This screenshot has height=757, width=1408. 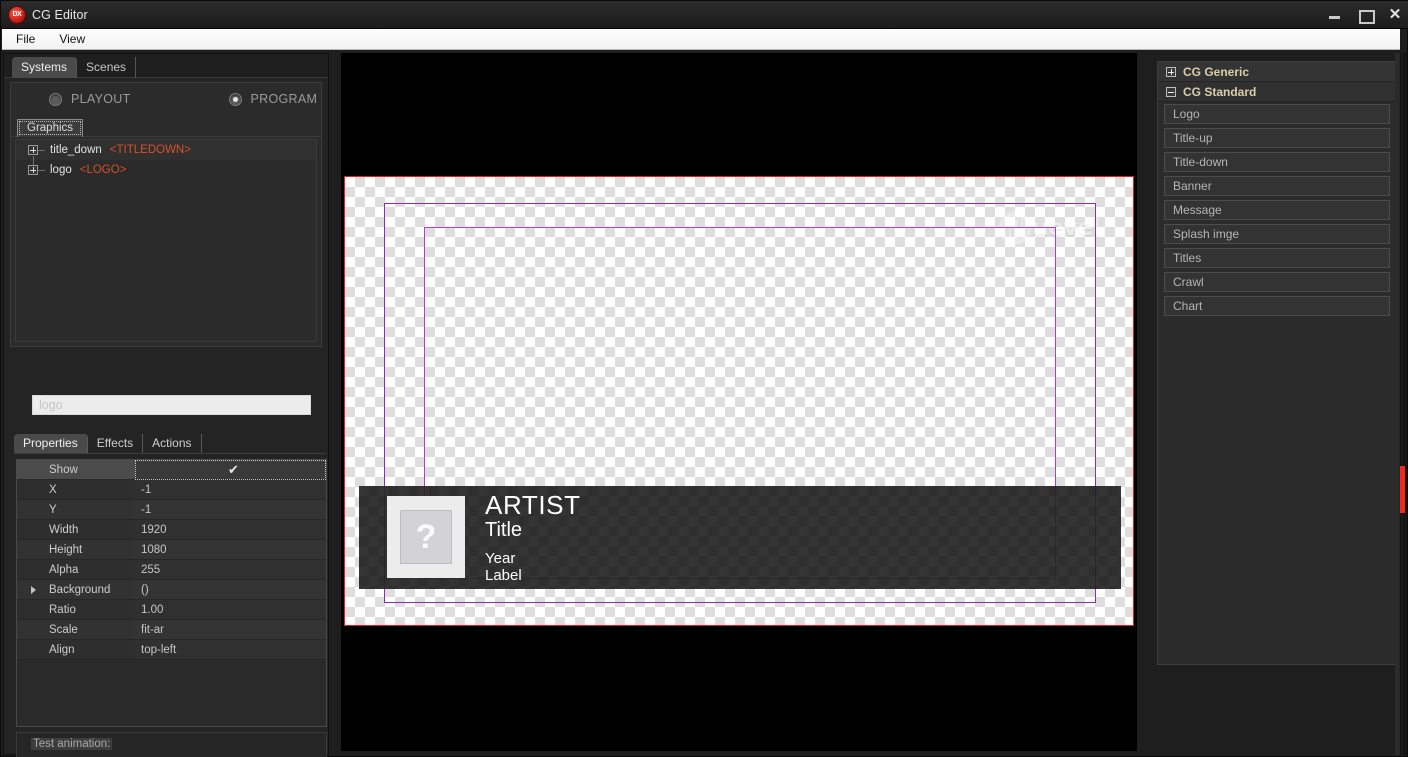 I want to click on property-checkbox: ✔, so click(x=230, y=470).